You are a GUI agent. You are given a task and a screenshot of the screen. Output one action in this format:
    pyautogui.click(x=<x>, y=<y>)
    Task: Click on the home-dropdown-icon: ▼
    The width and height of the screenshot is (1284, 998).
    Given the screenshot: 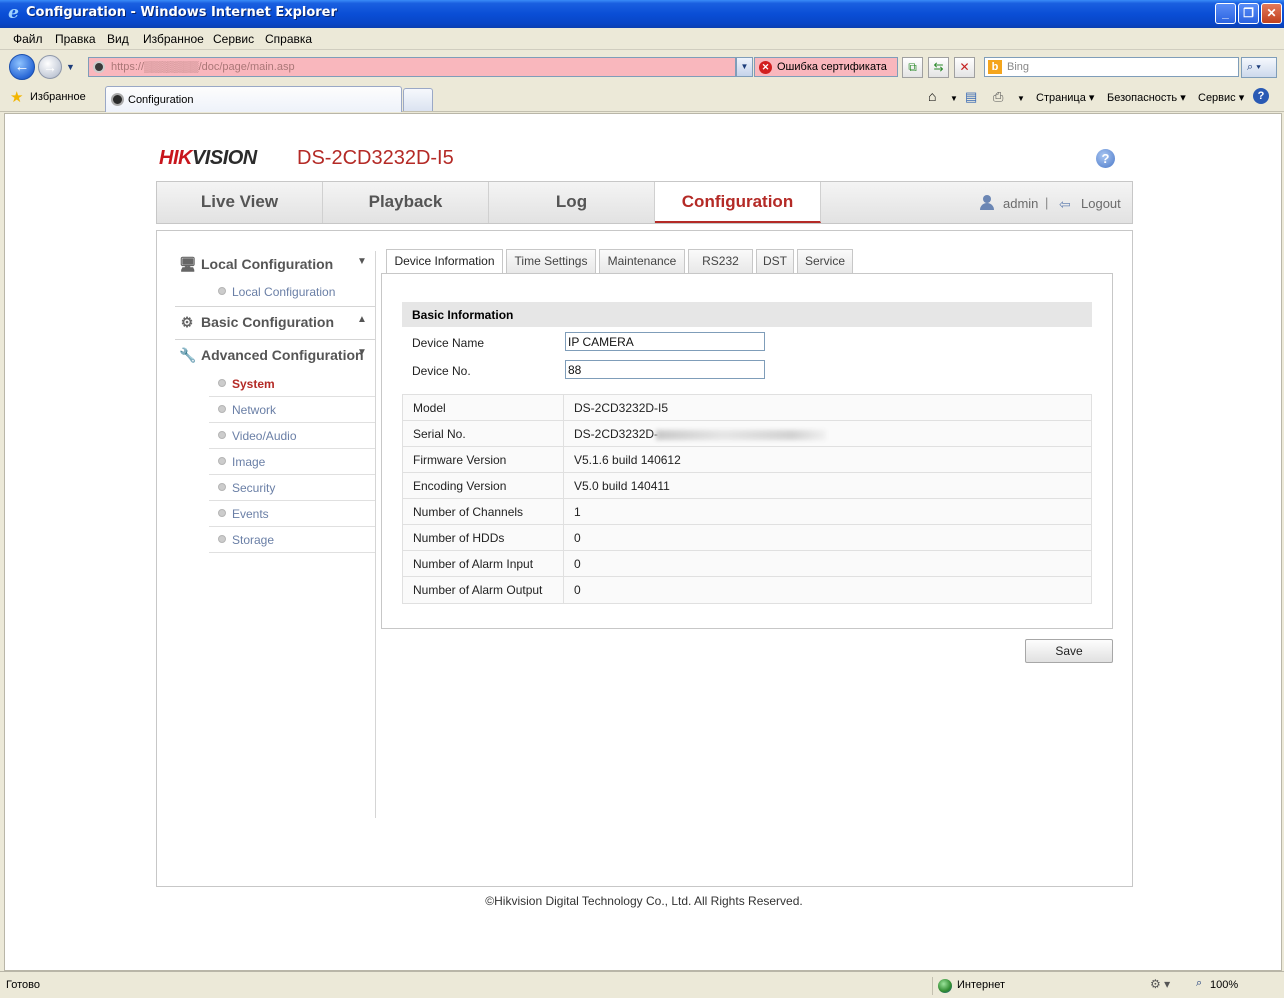 What is the action you would take?
    pyautogui.click(x=954, y=98)
    